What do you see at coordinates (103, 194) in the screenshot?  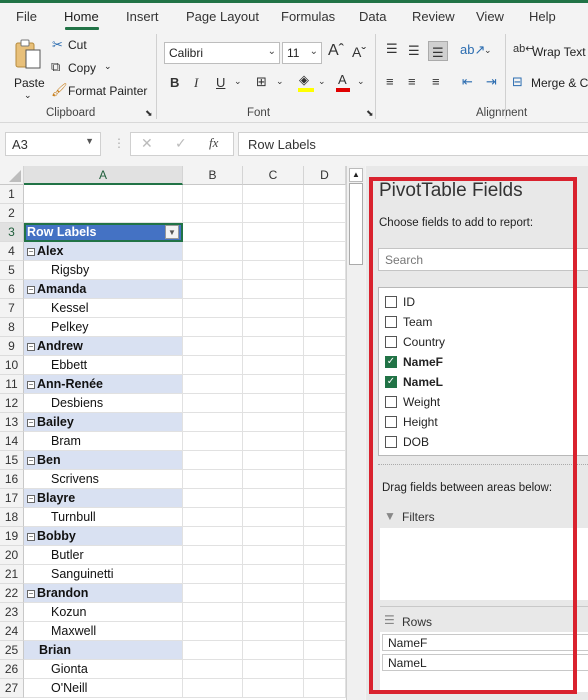 I see `empty-cell` at bounding box center [103, 194].